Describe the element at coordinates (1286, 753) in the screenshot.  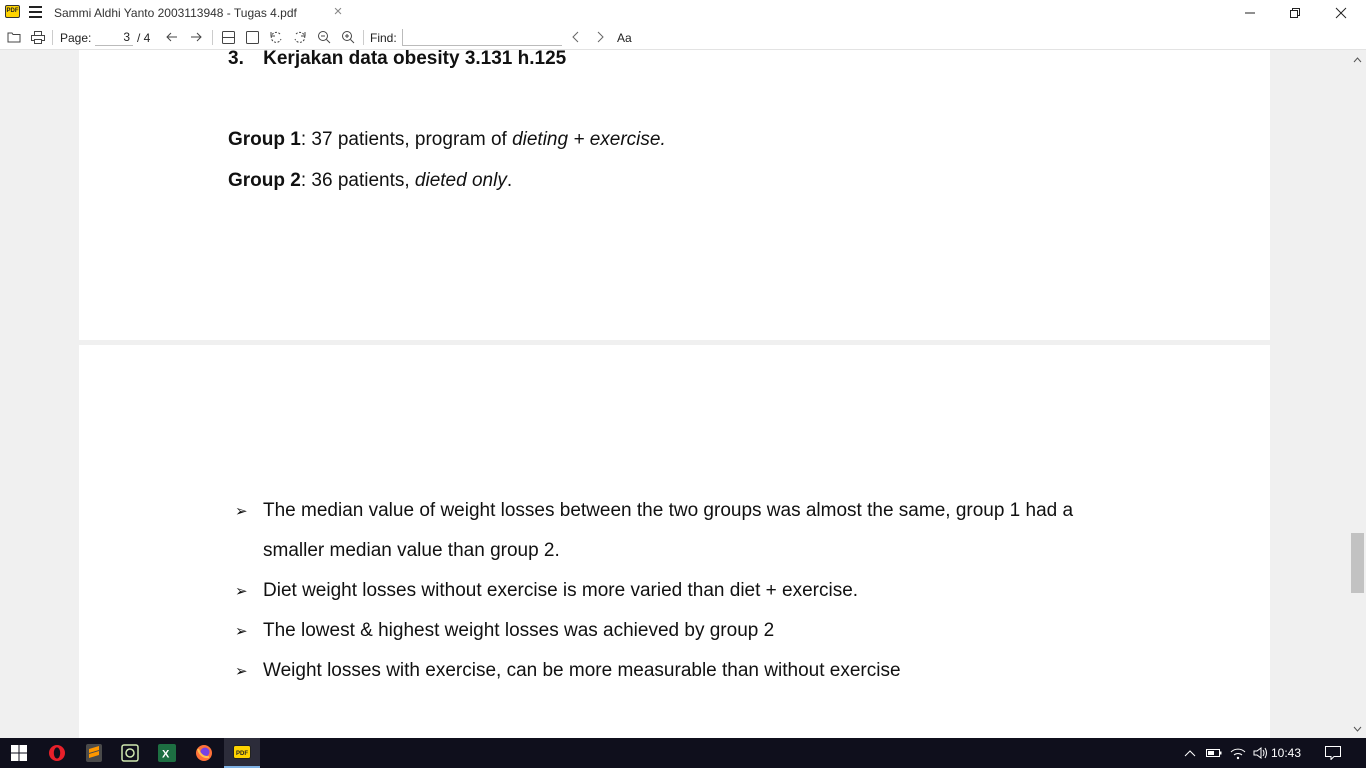
I see `taskbar-clock: 10:43` at that location.